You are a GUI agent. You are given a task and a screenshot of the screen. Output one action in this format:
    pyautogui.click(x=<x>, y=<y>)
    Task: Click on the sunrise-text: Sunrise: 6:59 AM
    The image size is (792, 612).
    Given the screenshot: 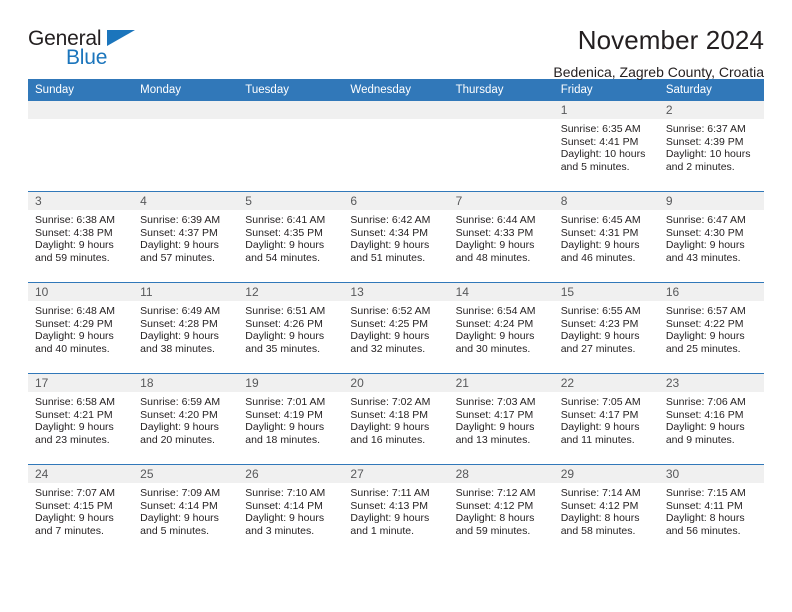 What is the action you would take?
    pyautogui.click(x=180, y=402)
    